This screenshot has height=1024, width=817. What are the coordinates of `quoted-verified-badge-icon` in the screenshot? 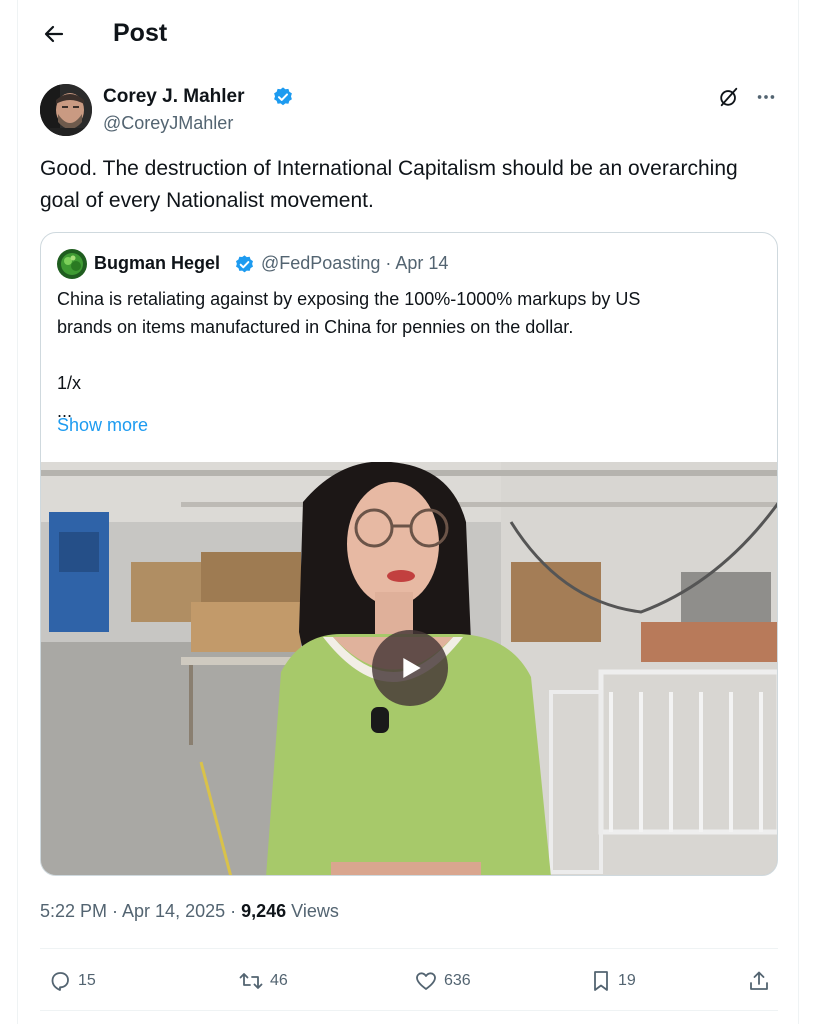 It's located at (244, 264).